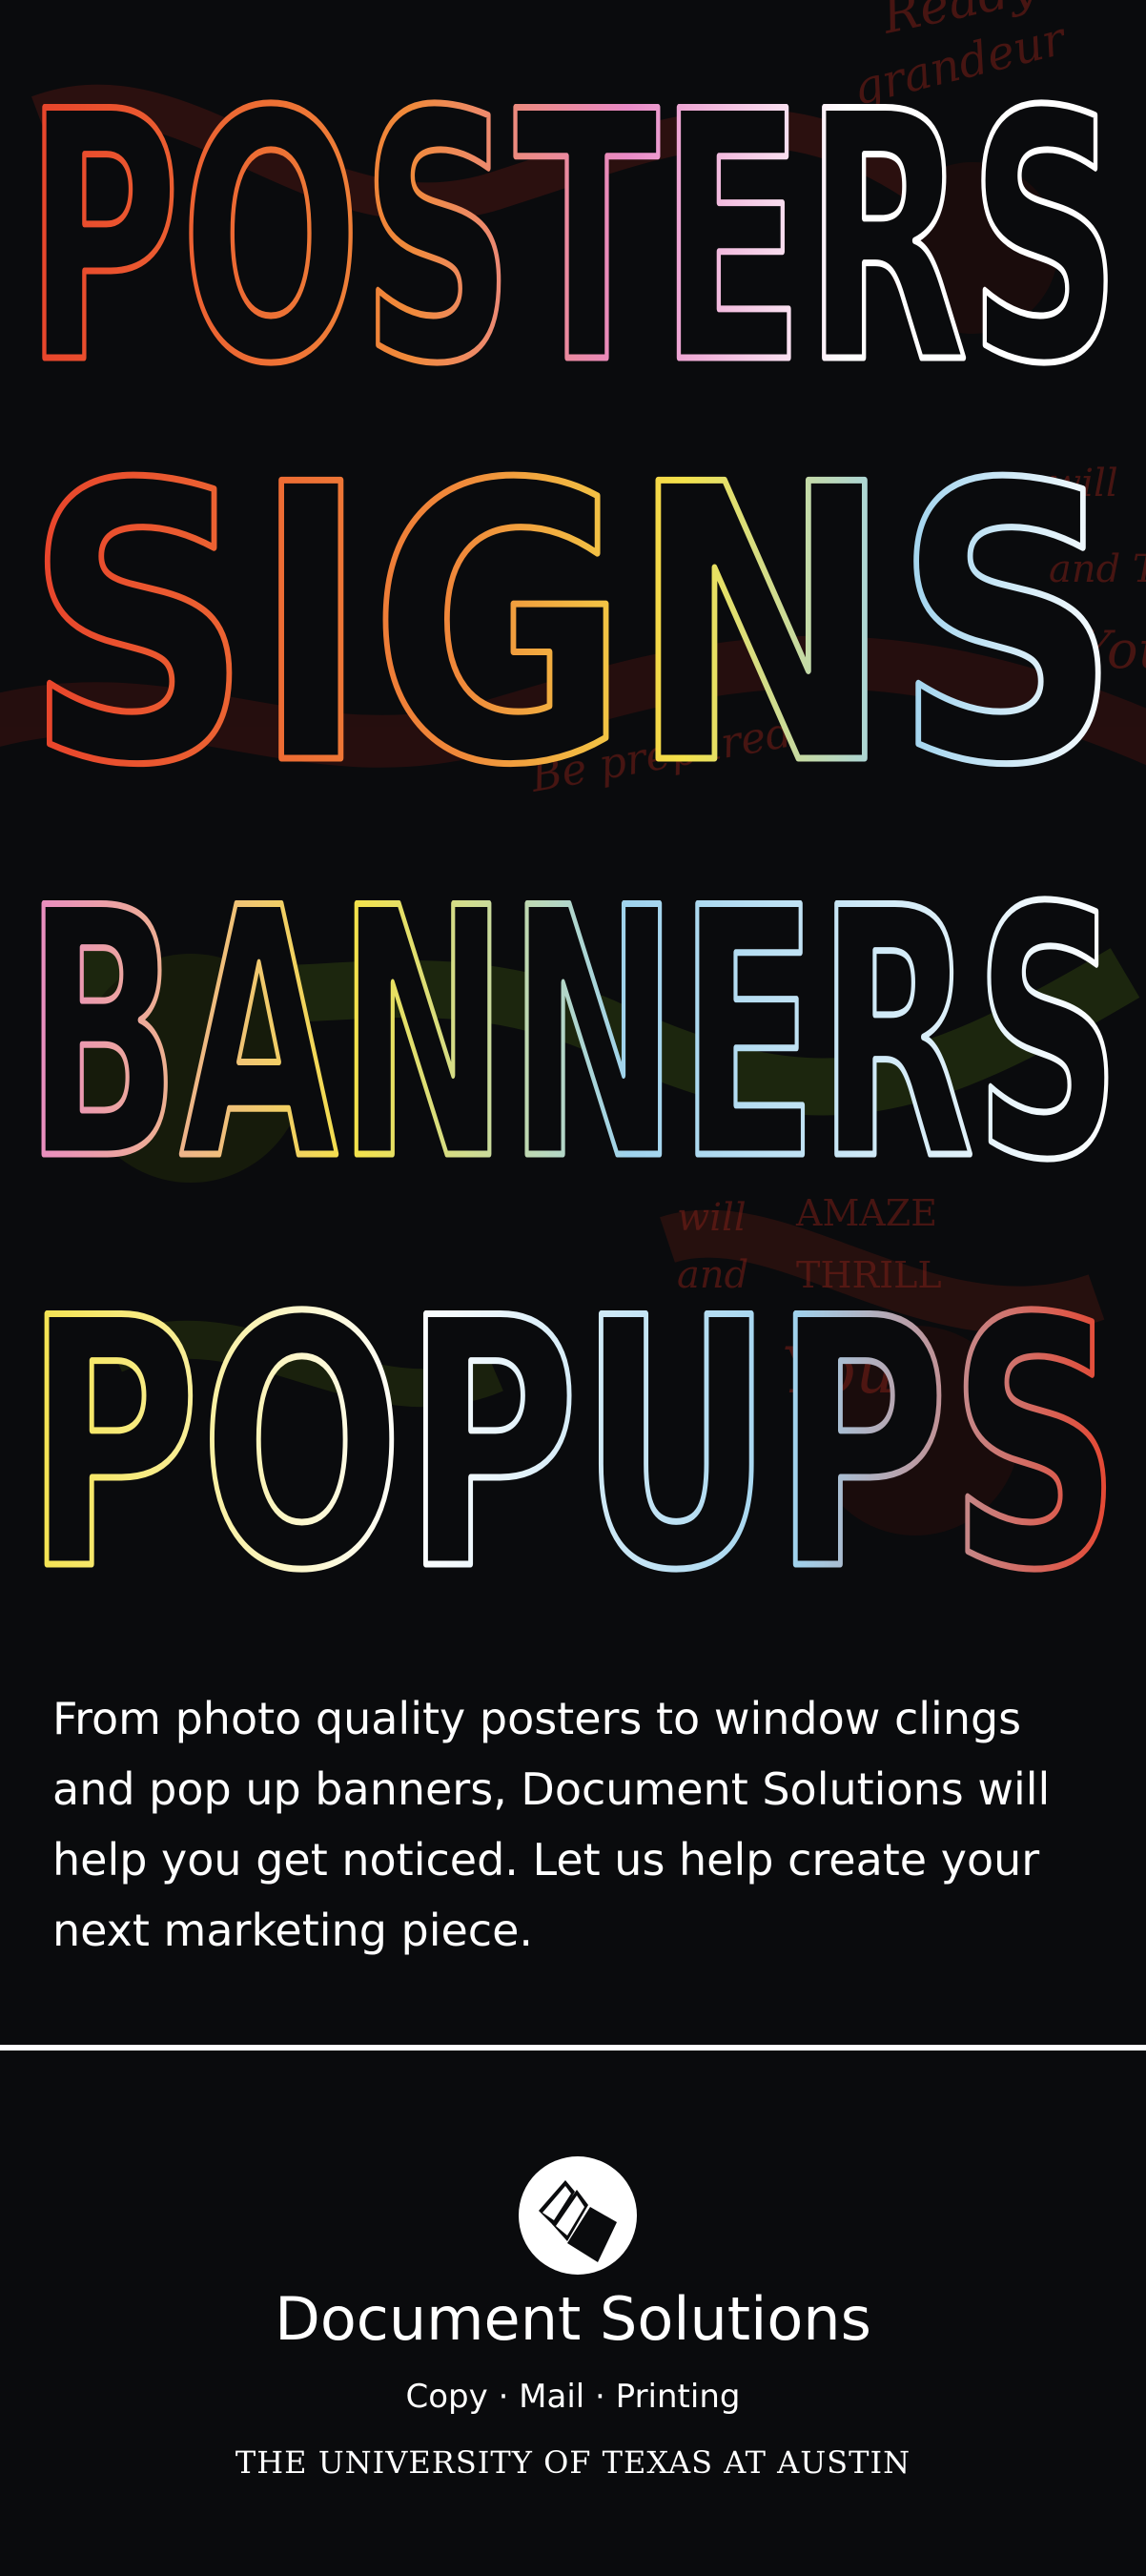  Describe the element at coordinates (573, 1035) in the screenshot. I see `headline-word-3: BANNERS` at that location.